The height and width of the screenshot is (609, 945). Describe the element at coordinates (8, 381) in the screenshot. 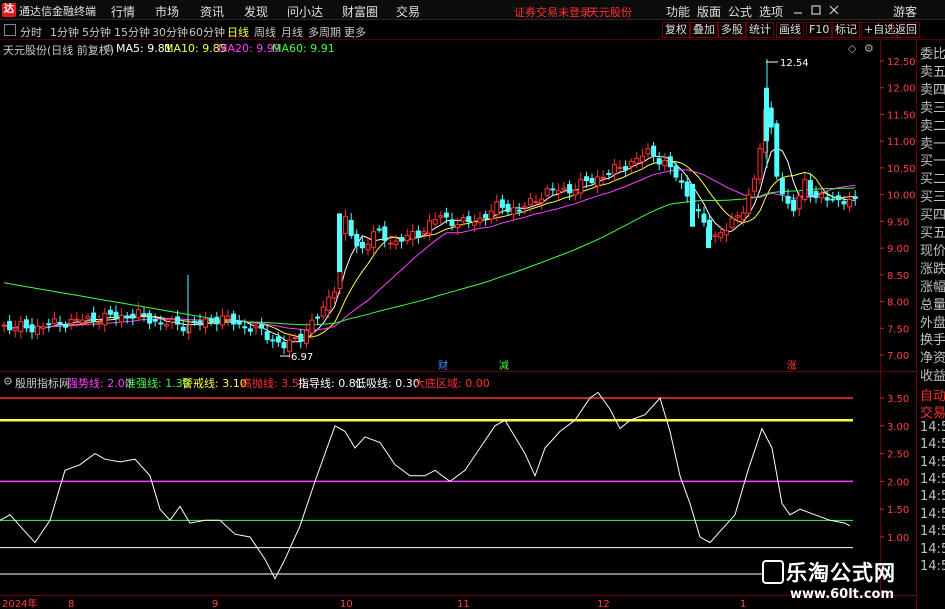

I see `indicator-settings-icon: ⚙` at that location.